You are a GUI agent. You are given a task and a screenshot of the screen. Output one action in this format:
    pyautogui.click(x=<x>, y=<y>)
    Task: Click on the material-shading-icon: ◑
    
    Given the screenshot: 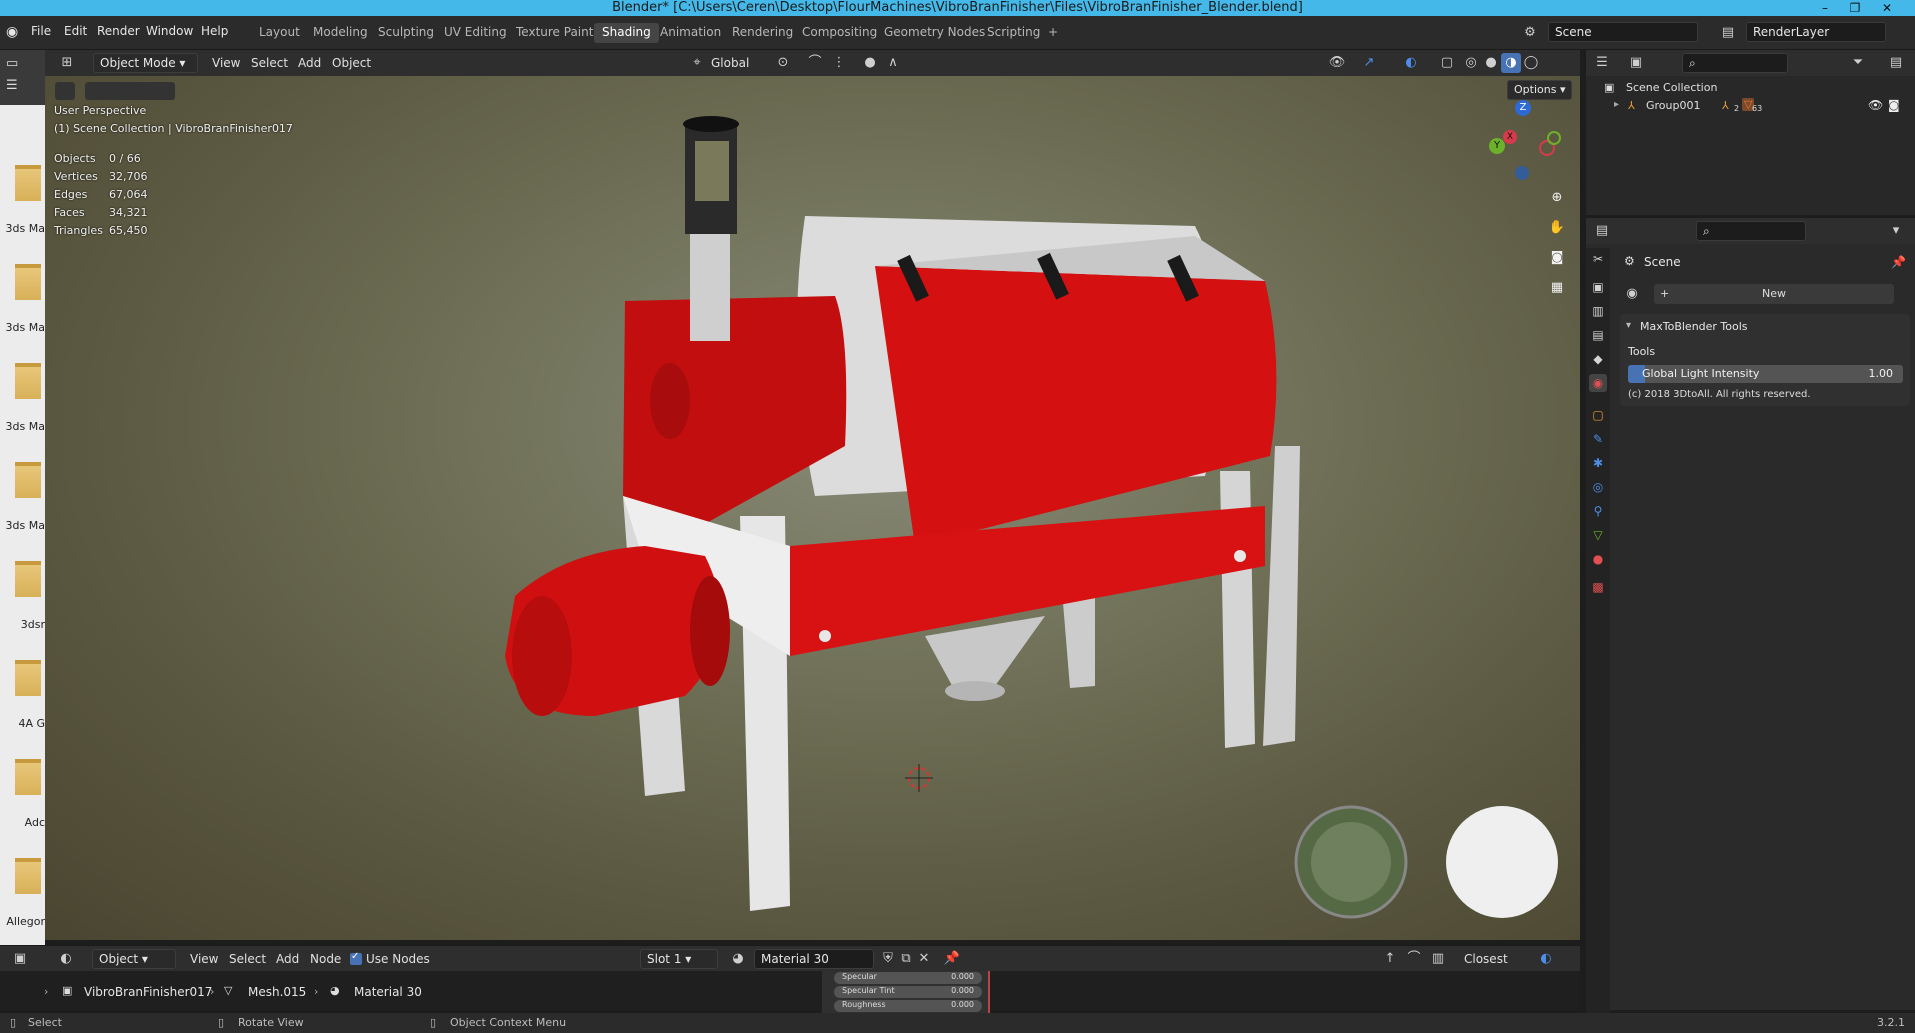 What is the action you would take?
    pyautogui.click(x=1511, y=63)
    